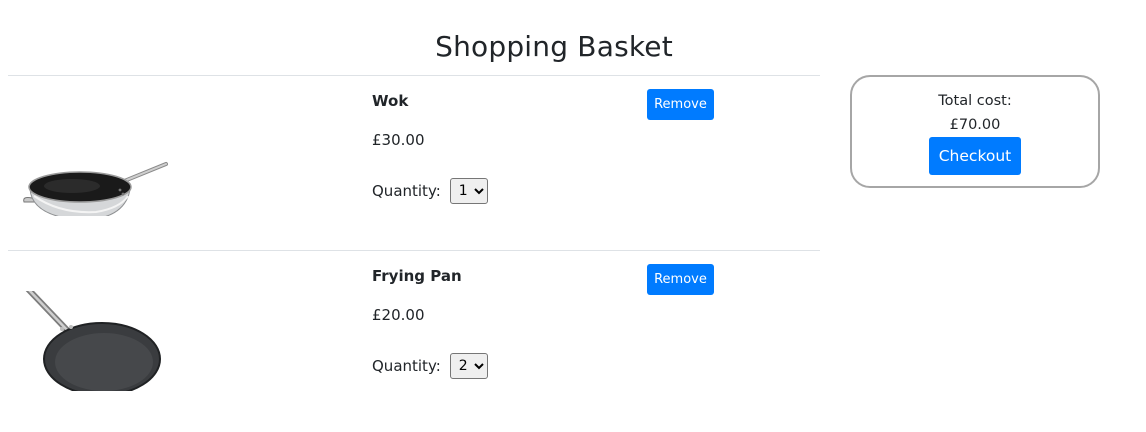 The image size is (1146, 432). Describe the element at coordinates (468, 191) in the screenshot. I see `quantity-select: 1` at that location.